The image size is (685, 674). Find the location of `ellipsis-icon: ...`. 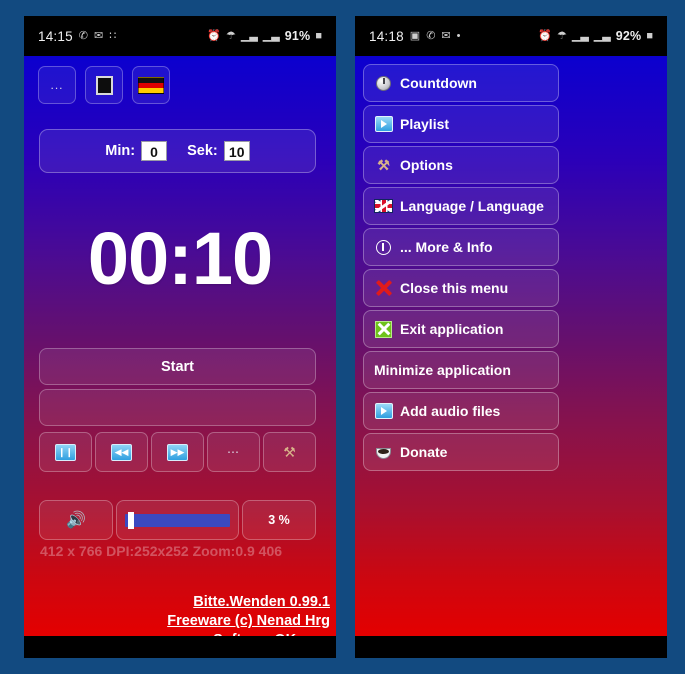

ellipsis-icon: ... is located at coordinates (57, 85).